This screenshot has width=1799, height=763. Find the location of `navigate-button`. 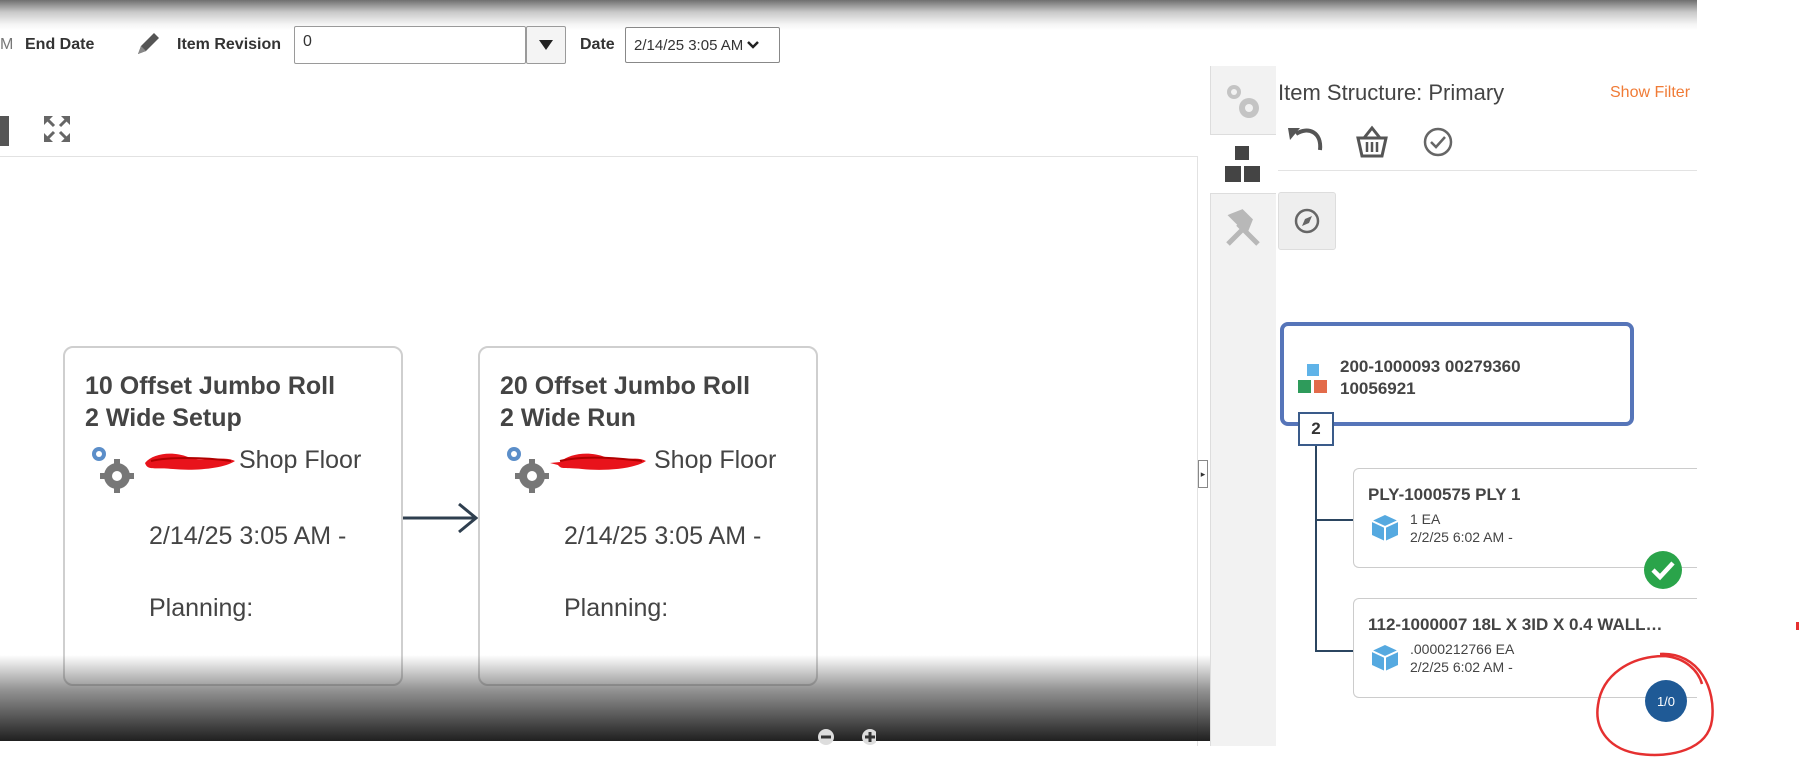

navigate-button is located at coordinates (1307, 221).